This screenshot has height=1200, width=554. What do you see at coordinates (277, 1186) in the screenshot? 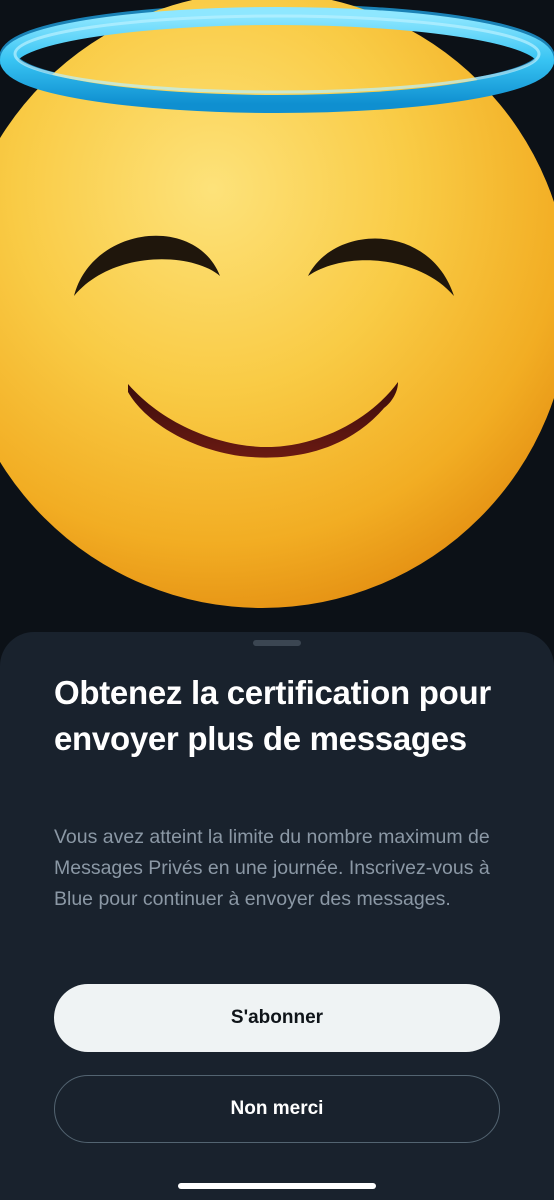
I see `home-indicator` at bounding box center [277, 1186].